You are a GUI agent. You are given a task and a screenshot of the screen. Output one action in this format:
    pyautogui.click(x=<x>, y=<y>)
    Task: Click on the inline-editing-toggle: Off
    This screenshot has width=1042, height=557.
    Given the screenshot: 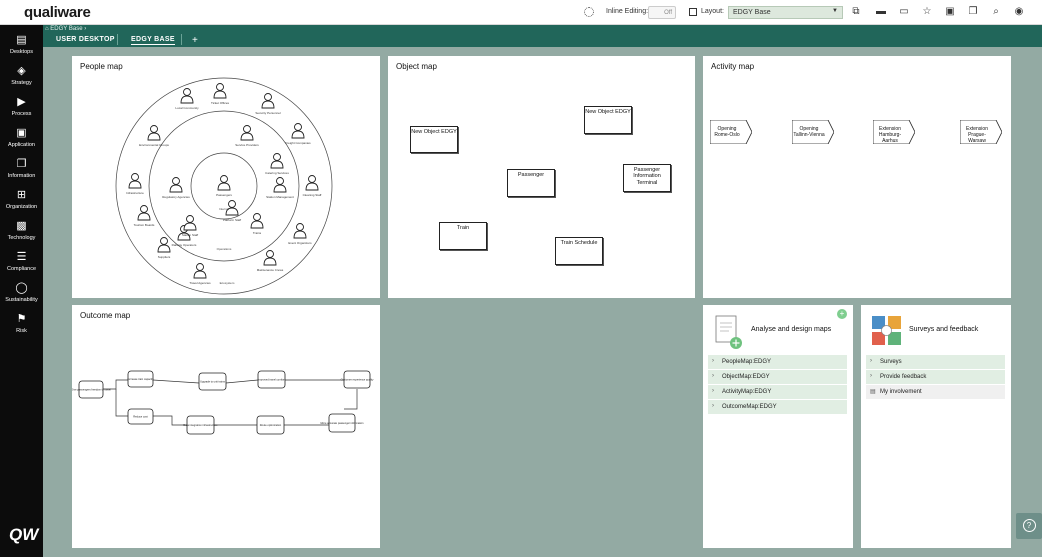 What is the action you would take?
    pyautogui.click(x=662, y=12)
    